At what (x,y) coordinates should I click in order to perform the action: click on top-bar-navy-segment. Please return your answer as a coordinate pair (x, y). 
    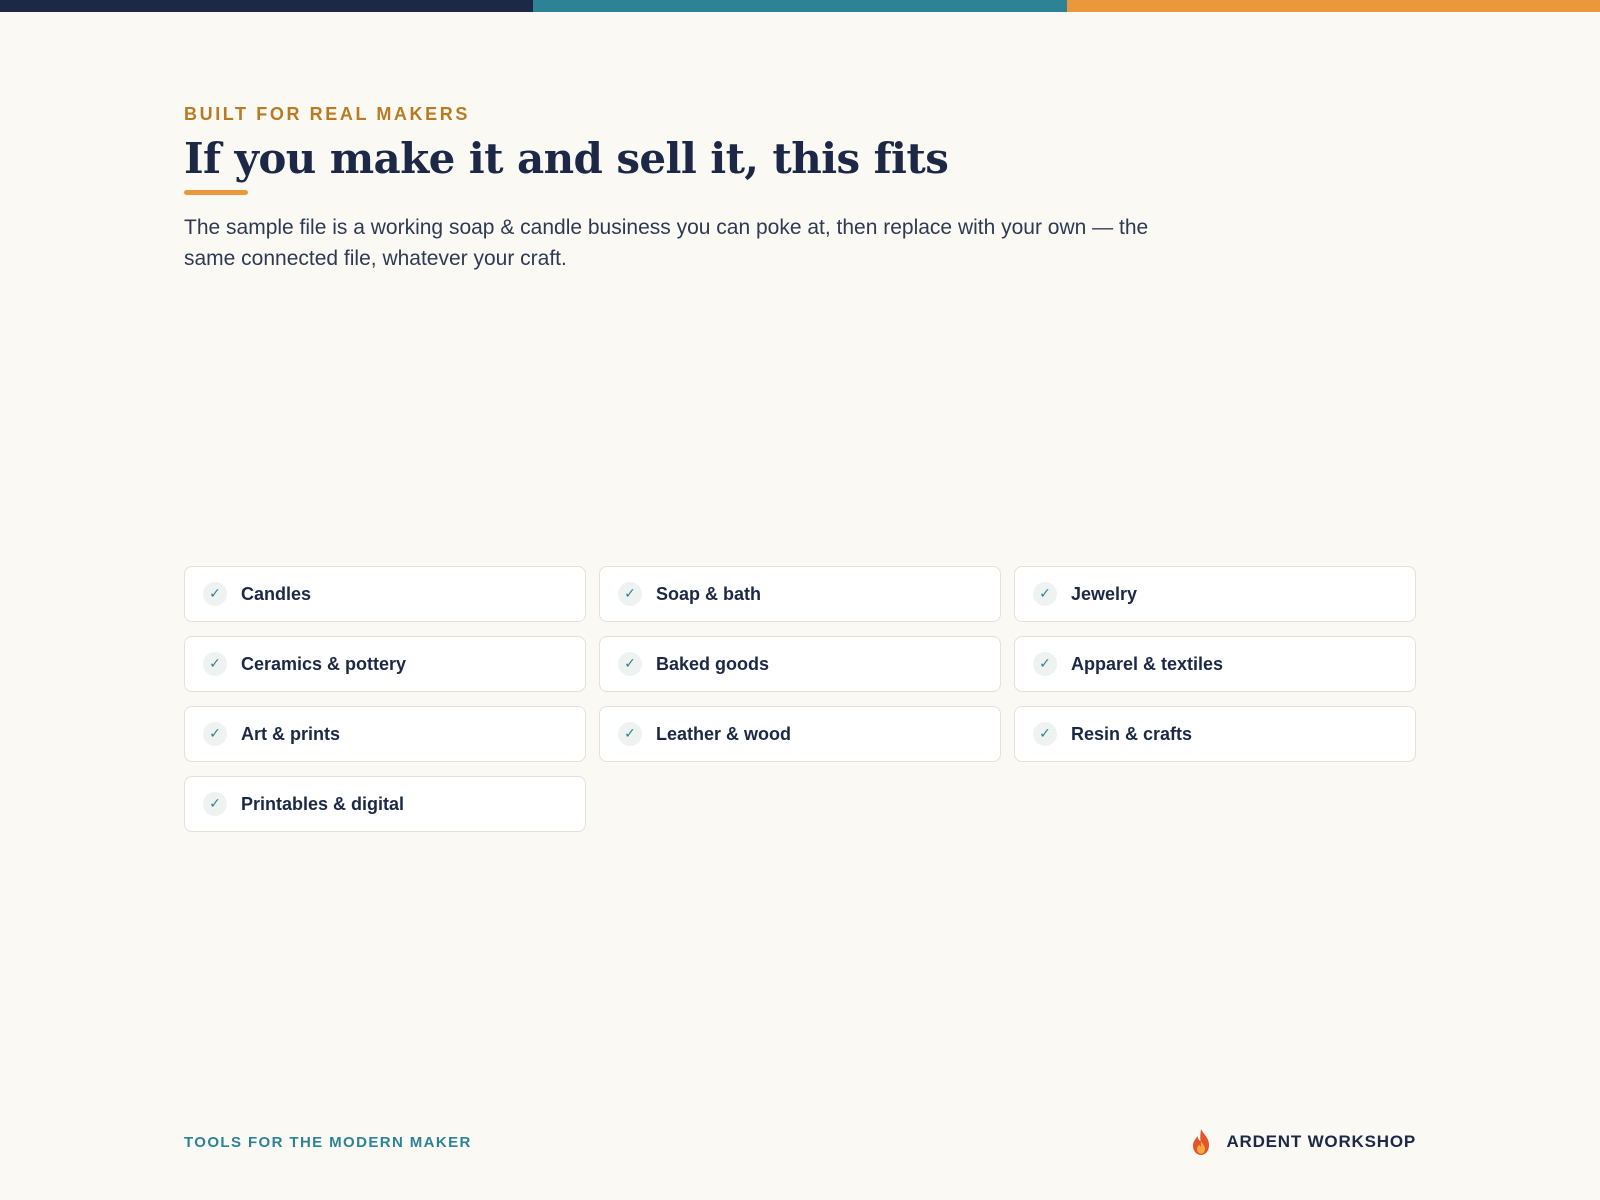
    Looking at the image, I should click on (267, 6).